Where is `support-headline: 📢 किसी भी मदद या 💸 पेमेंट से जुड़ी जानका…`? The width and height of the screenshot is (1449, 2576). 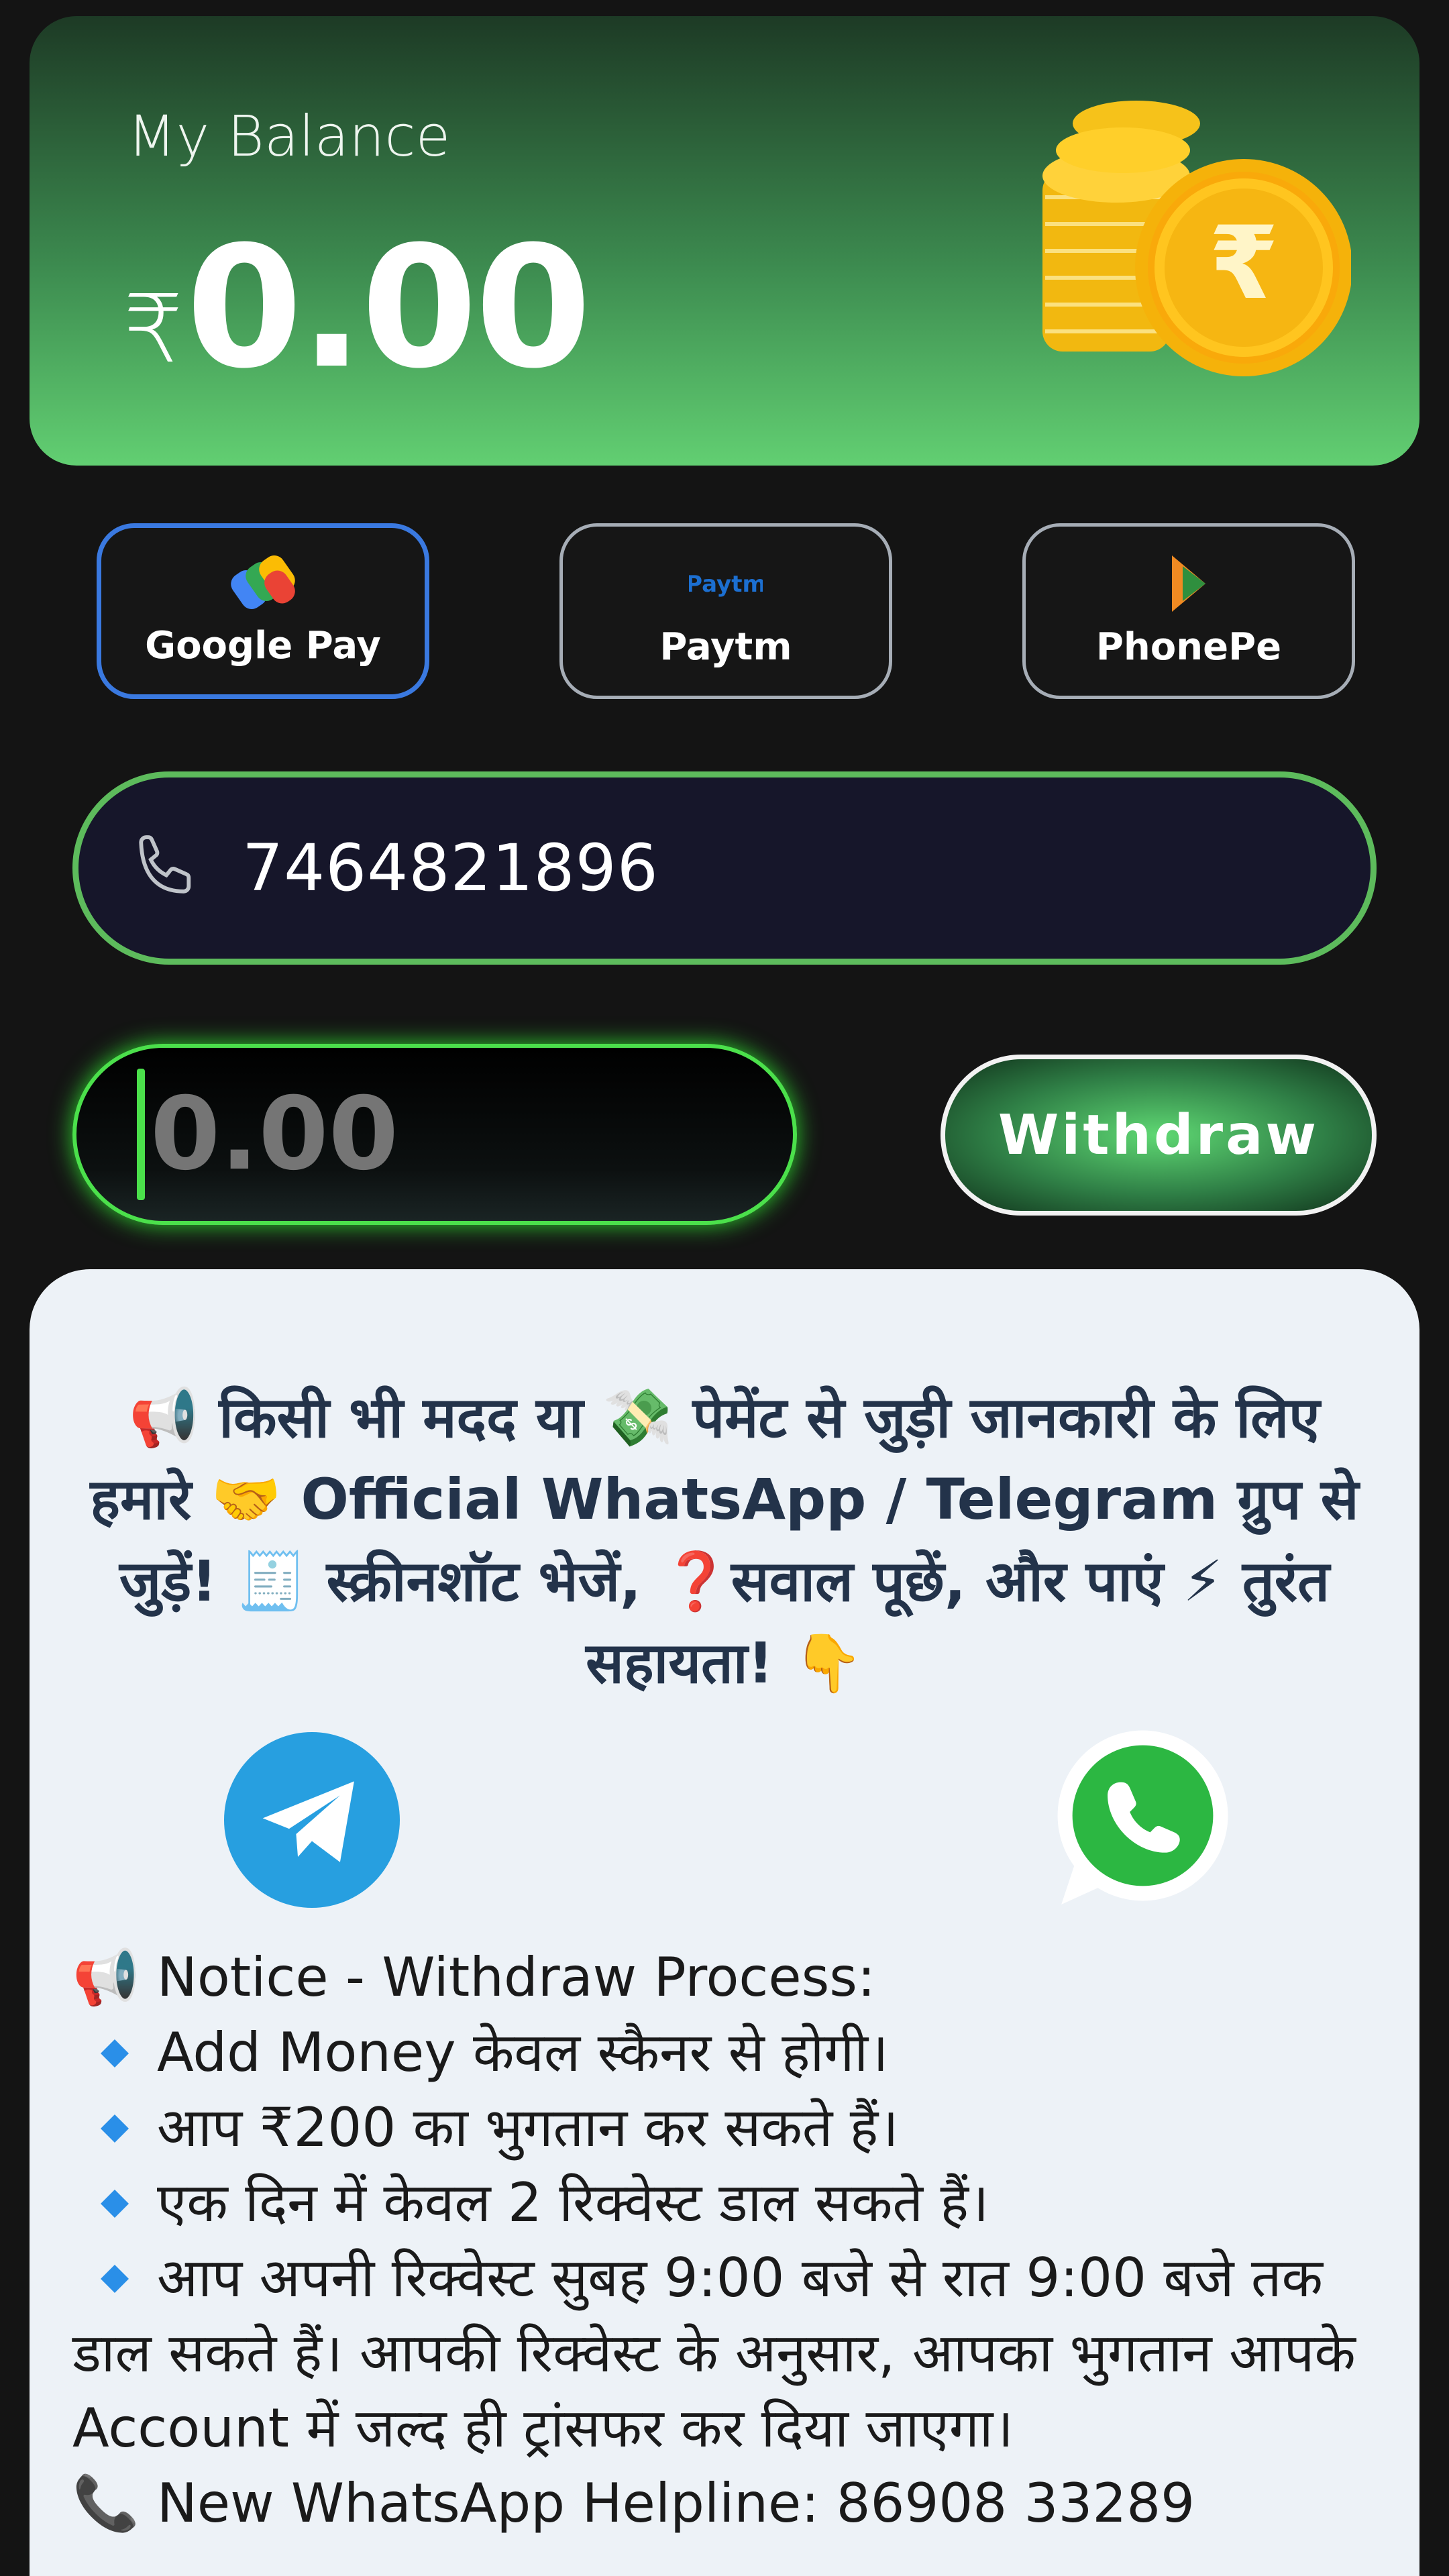
support-headline: 📢 किसी भी मदद या 💸 पेमेंट से जुड़ी जानका… is located at coordinates (724, 1540).